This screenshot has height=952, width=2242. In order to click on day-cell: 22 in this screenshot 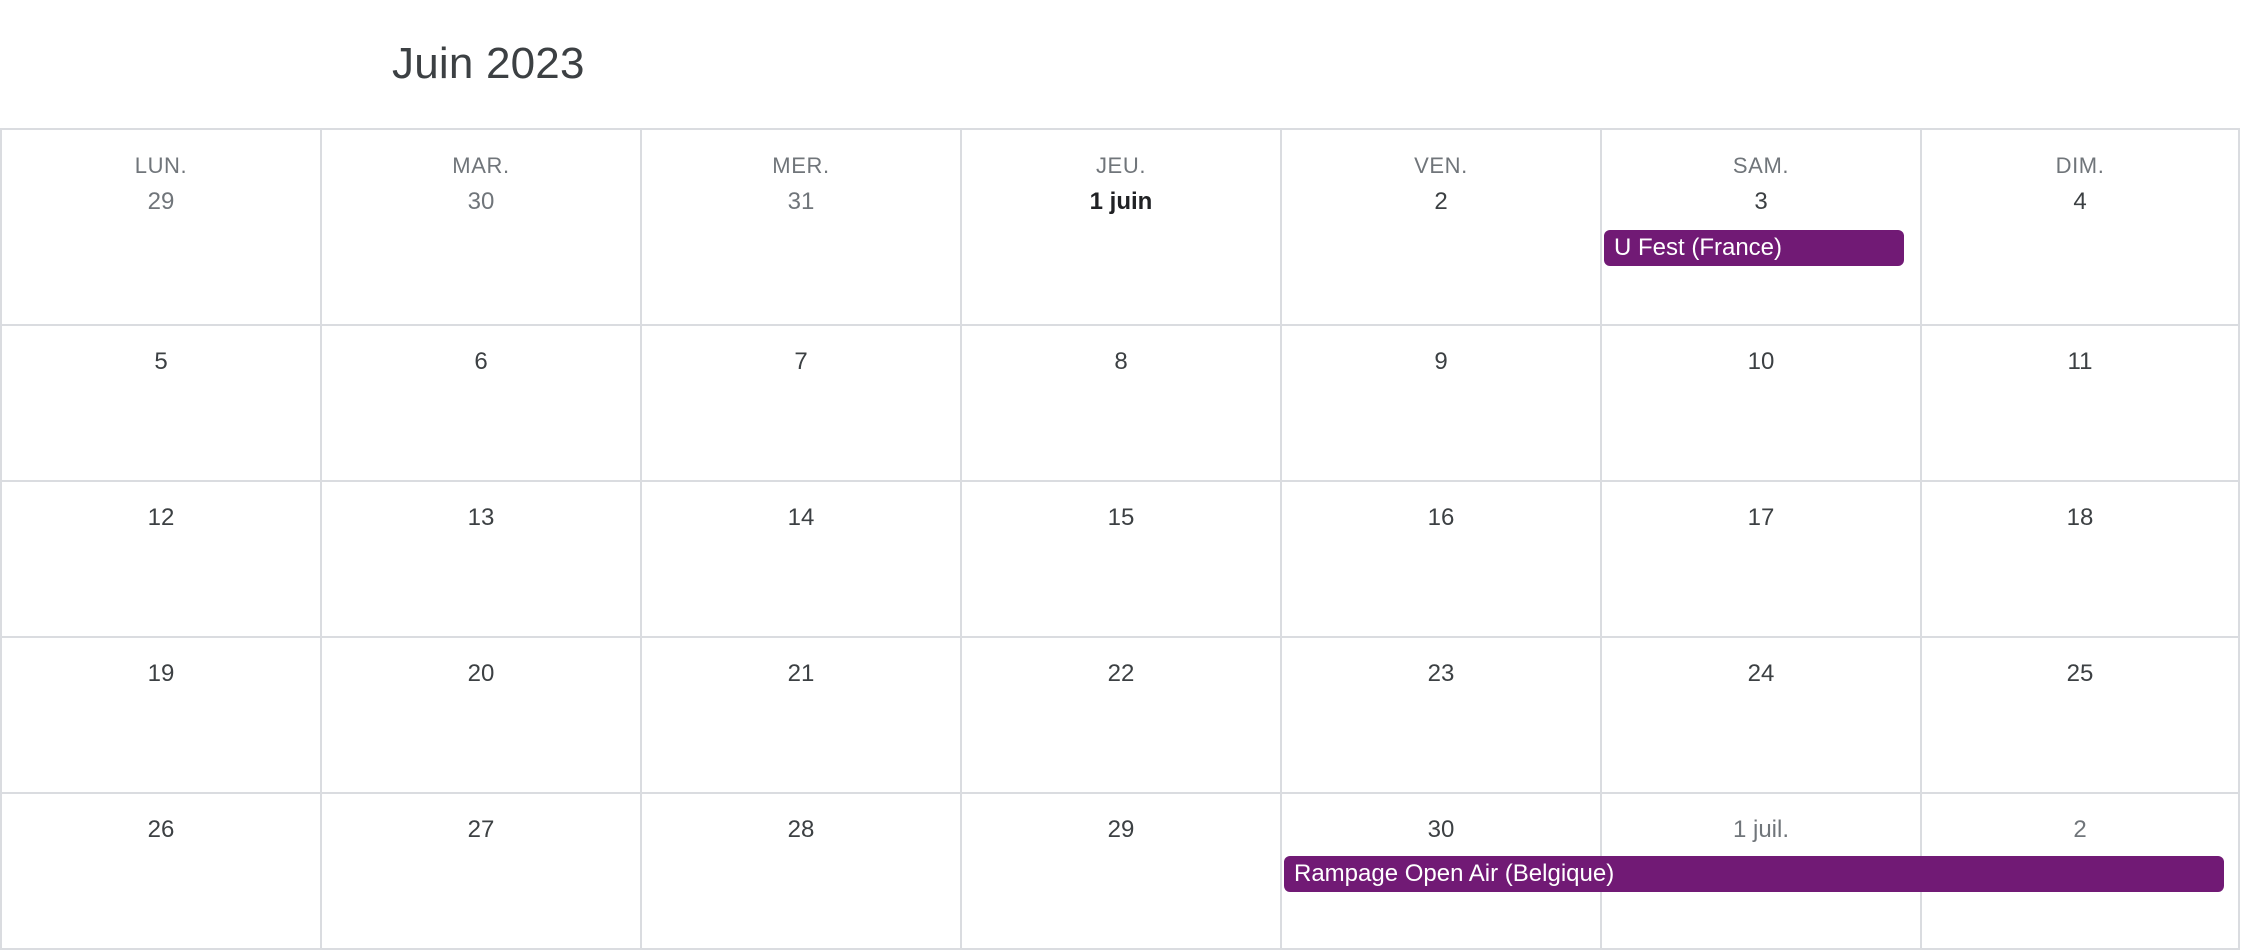, I will do `click(1122, 716)`.